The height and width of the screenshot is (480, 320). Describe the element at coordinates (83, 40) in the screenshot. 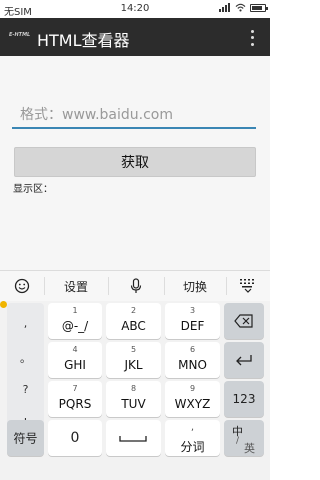

I see `app-title: HTML查看器` at that location.